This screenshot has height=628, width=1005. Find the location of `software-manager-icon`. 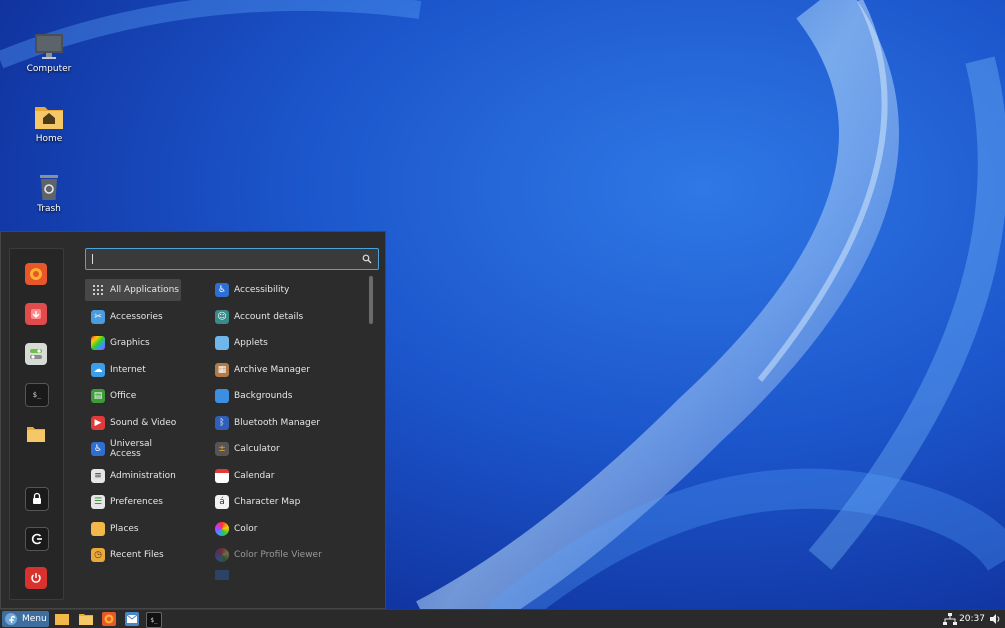

software-manager-icon is located at coordinates (36, 314).